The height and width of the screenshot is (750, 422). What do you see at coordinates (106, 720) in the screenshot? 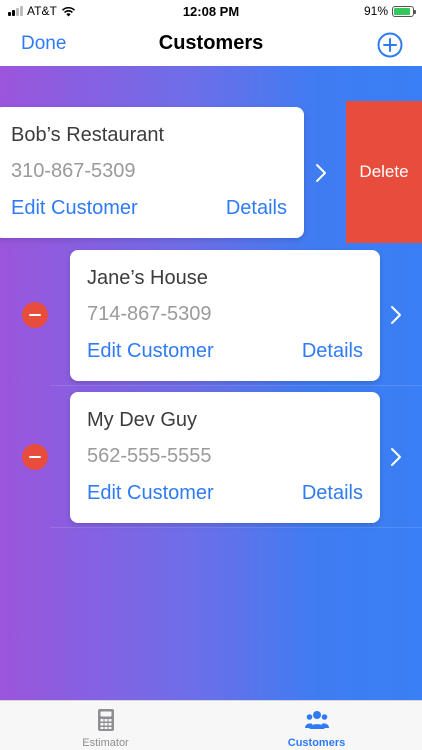
I see `calculator-icon` at bounding box center [106, 720].